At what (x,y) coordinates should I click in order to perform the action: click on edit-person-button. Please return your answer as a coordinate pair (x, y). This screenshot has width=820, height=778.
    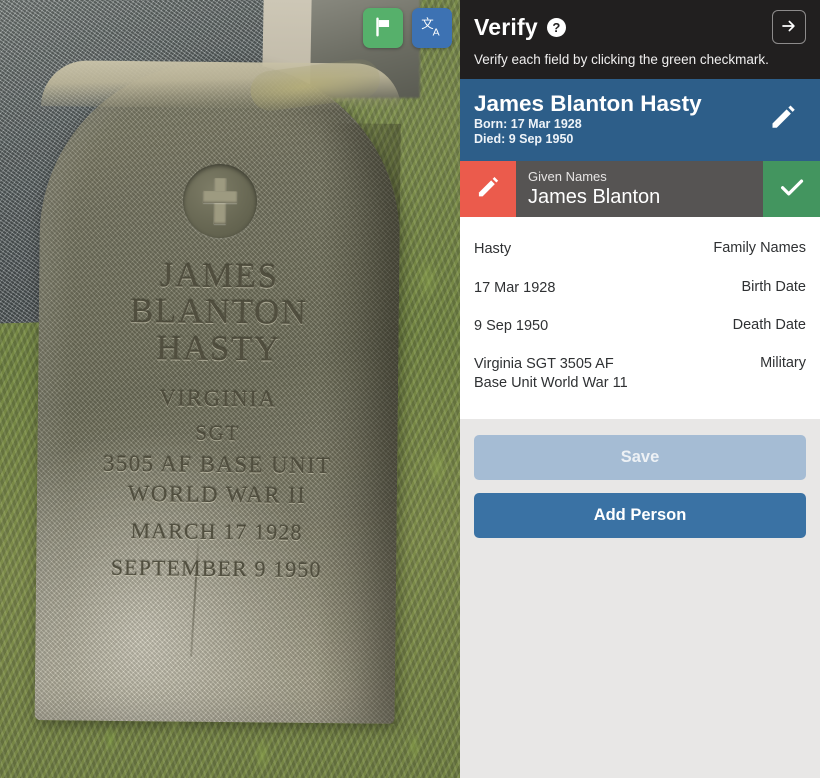
    Looking at the image, I should click on (783, 119).